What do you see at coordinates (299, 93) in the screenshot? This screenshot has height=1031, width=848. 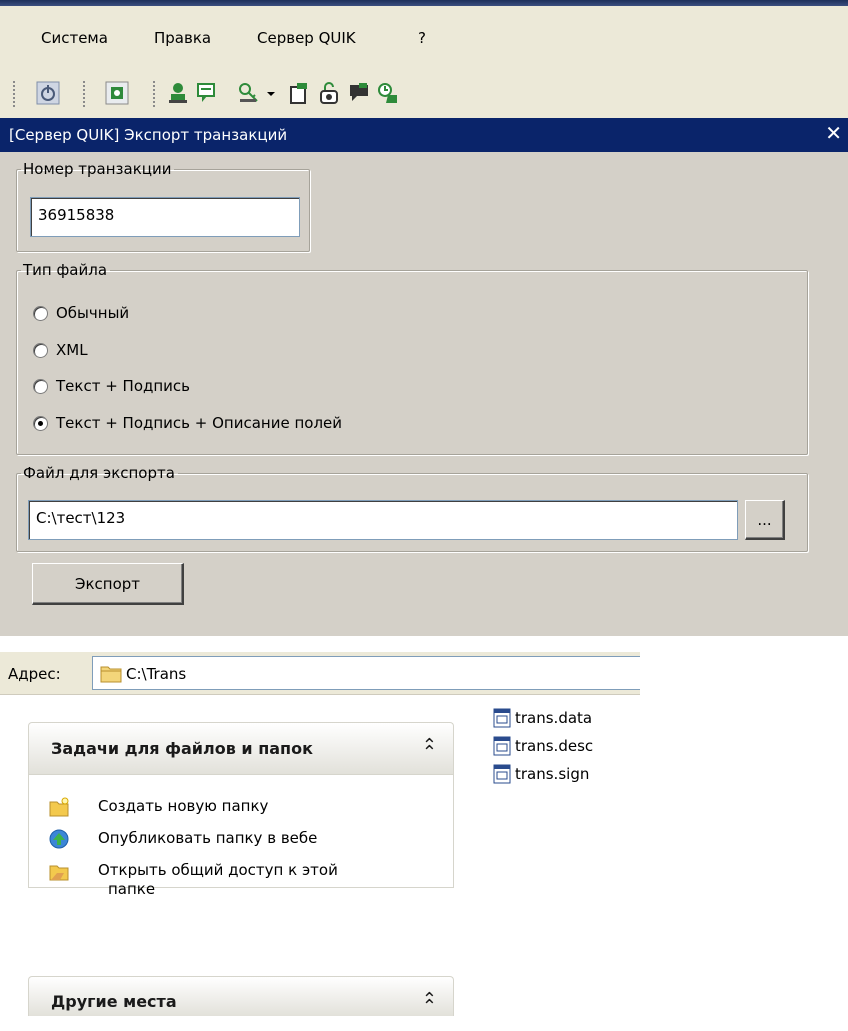 I see `document-flag-icon` at bounding box center [299, 93].